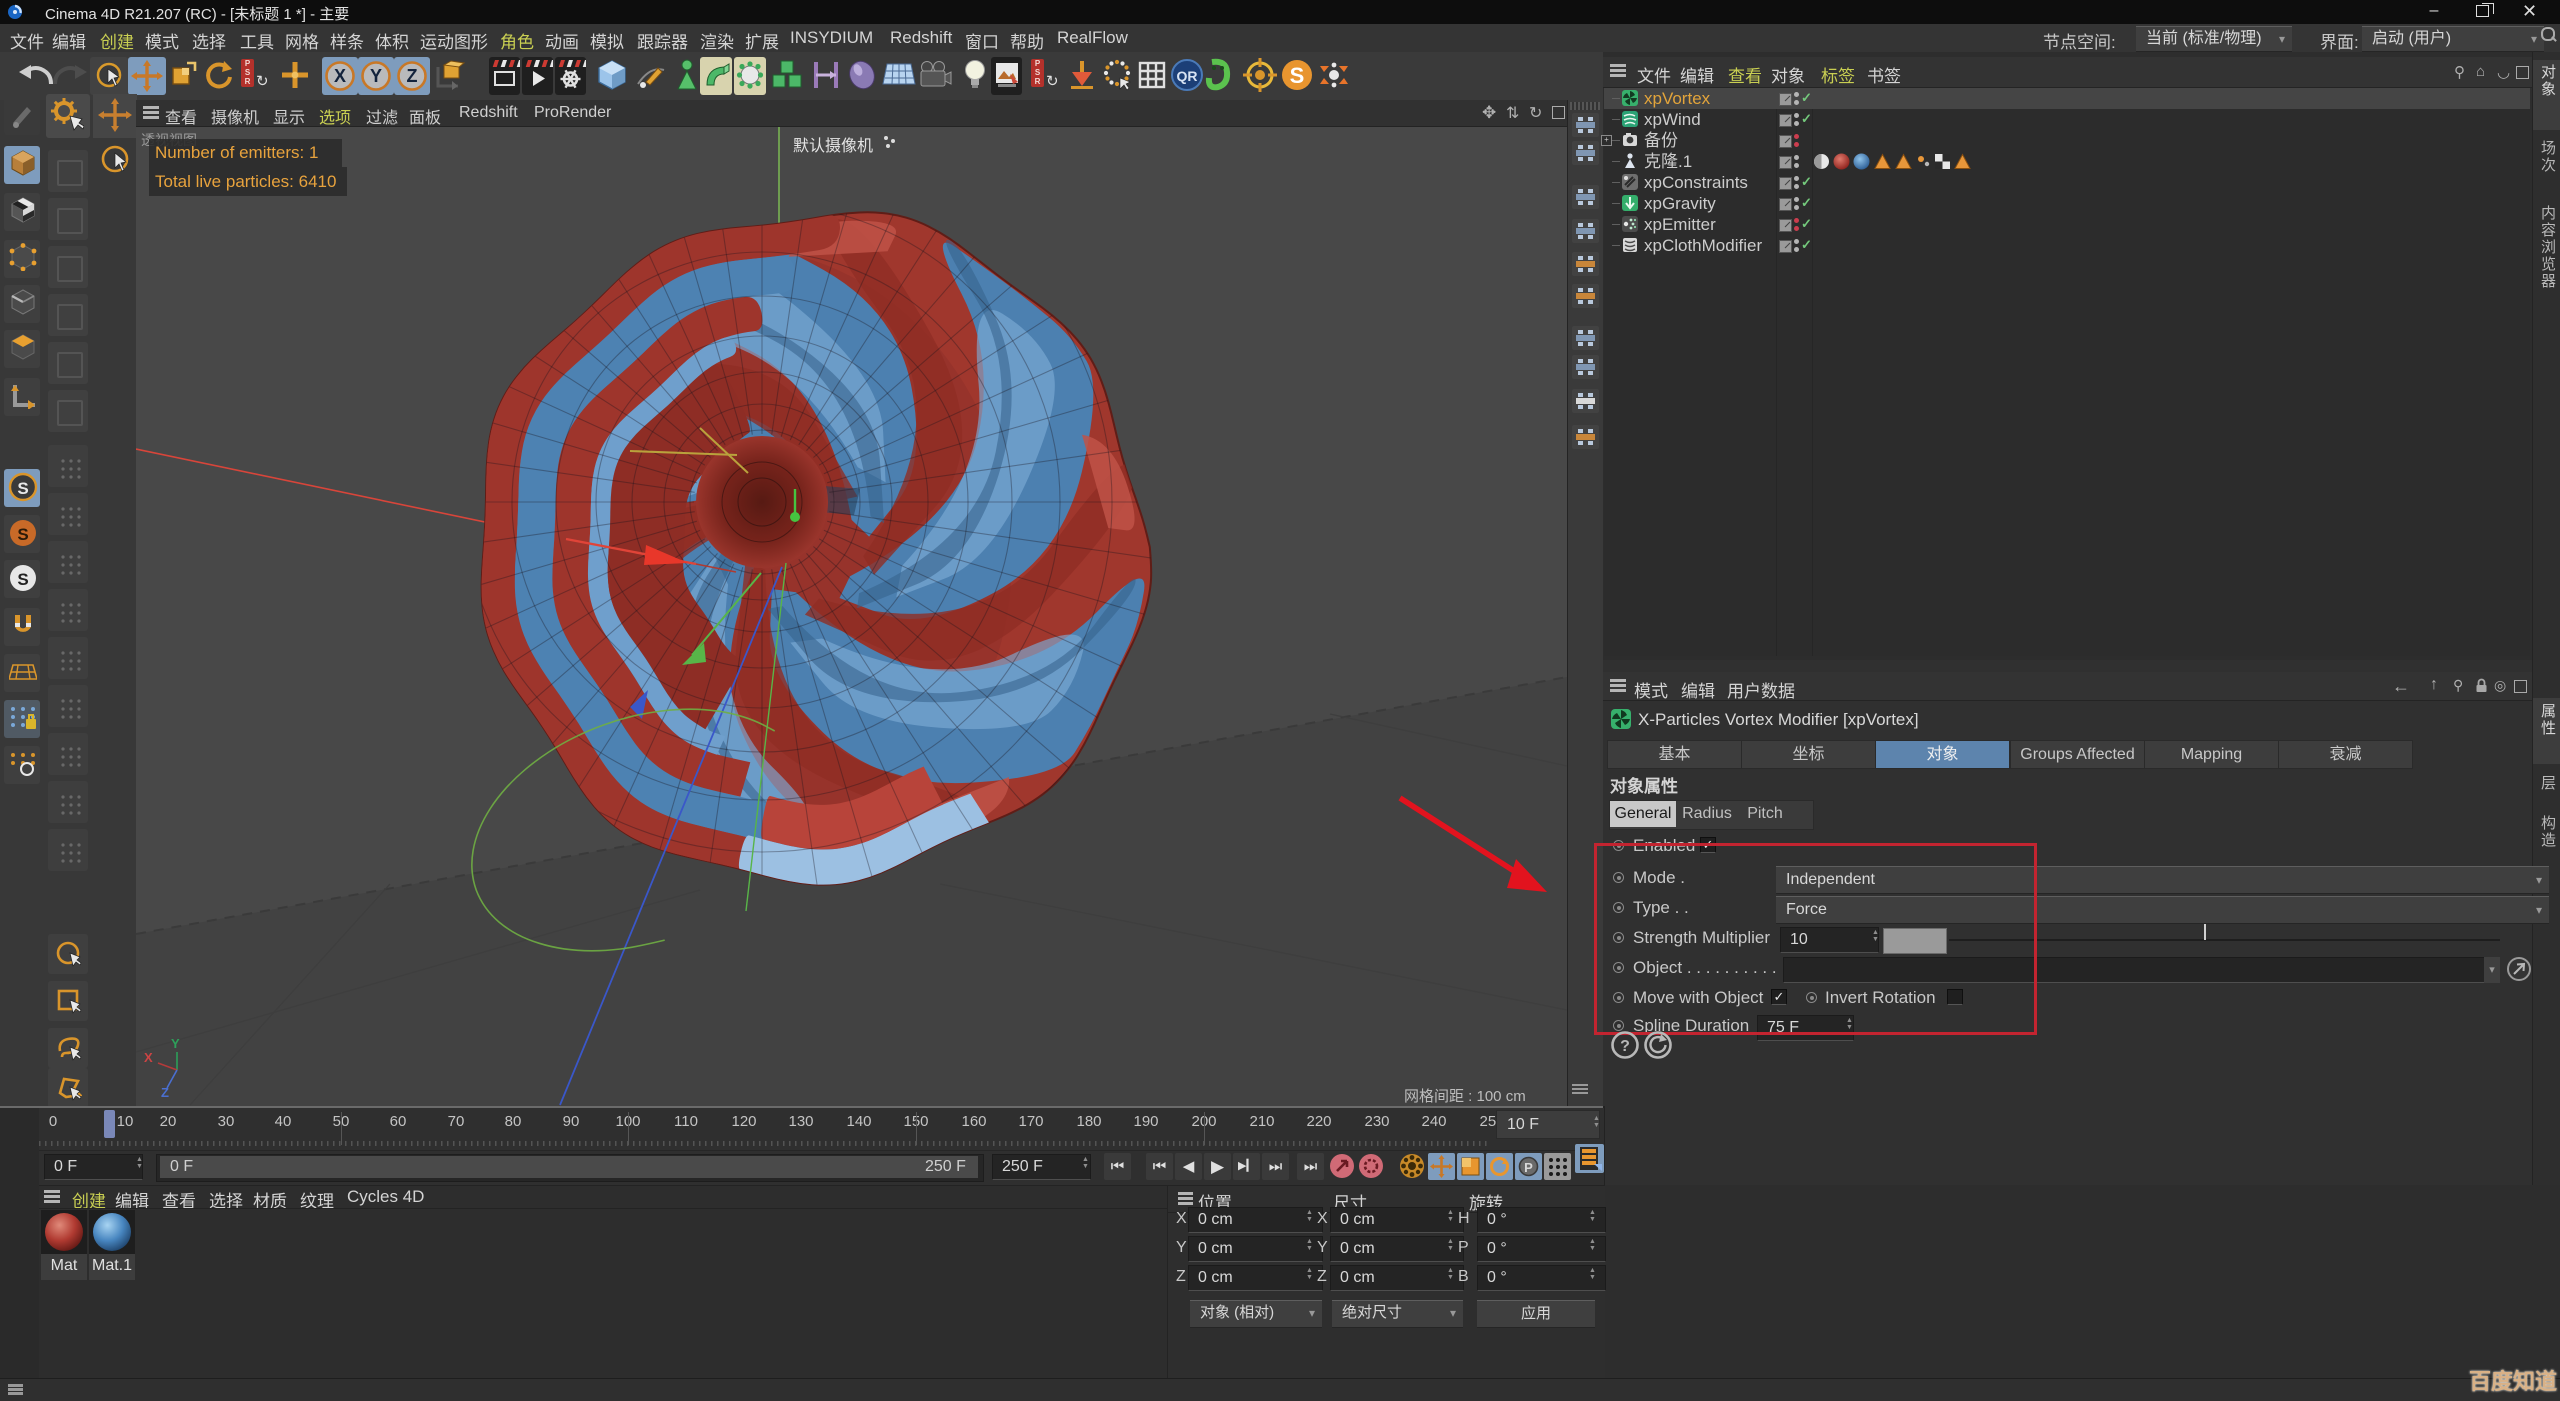 The width and height of the screenshot is (2560, 1401). What do you see at coordinates (1528, 1167) in the screenshot?
I see `svg-text: P` at bounding box center [1528, 1167].